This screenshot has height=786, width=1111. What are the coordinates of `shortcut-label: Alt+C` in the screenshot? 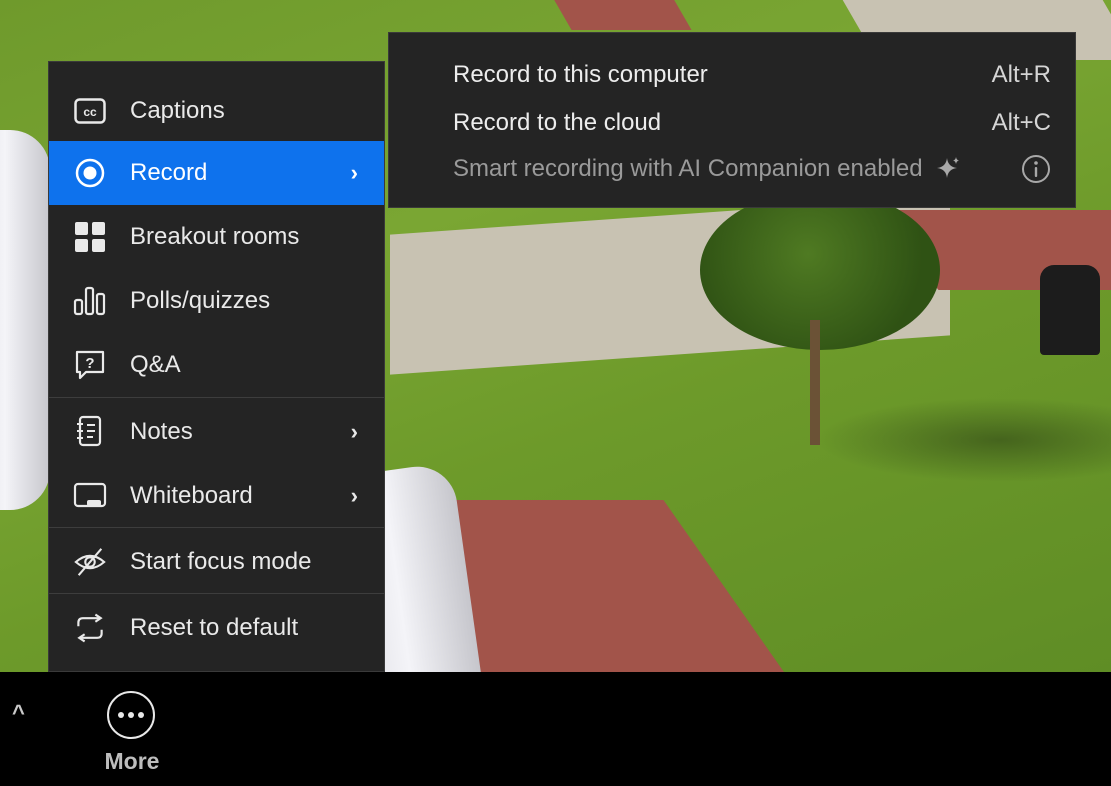 It's located at (1021, 122).